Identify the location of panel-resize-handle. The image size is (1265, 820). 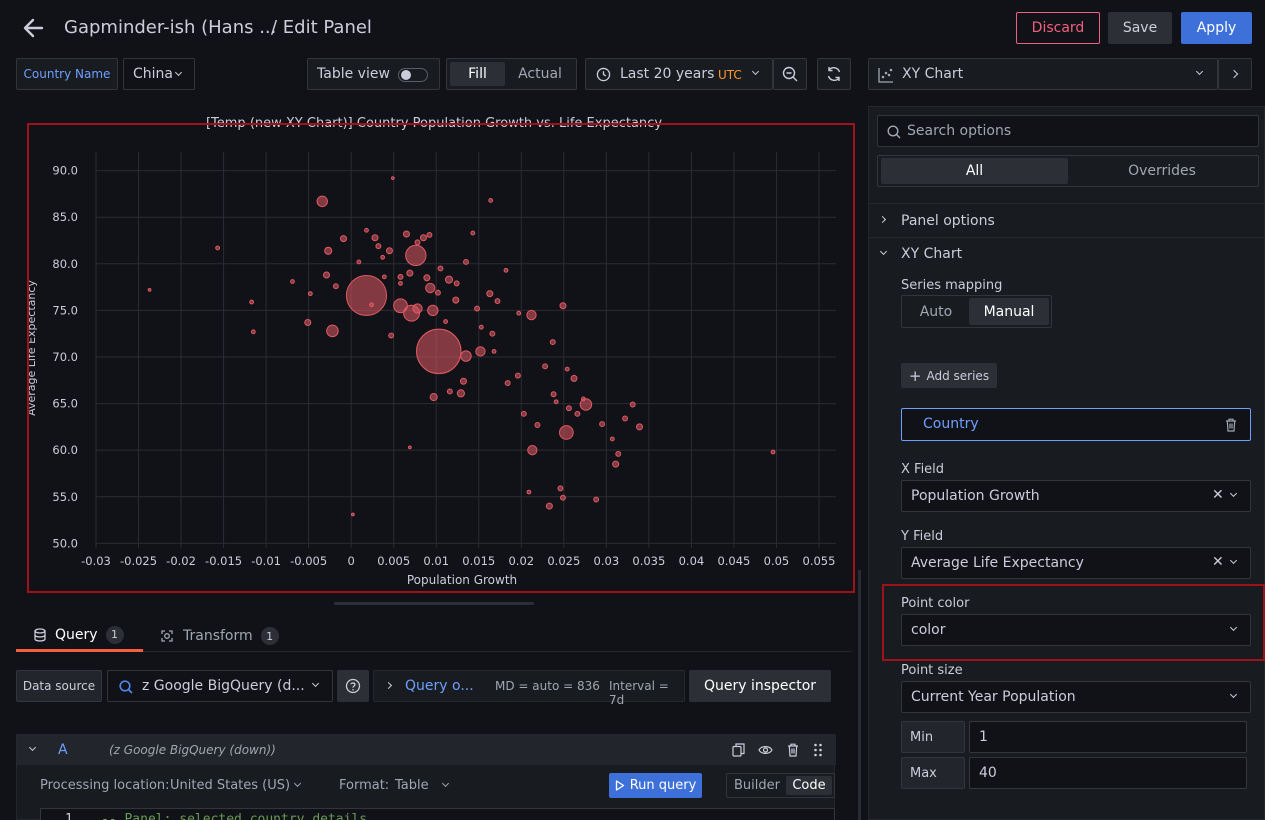
(434, 603).